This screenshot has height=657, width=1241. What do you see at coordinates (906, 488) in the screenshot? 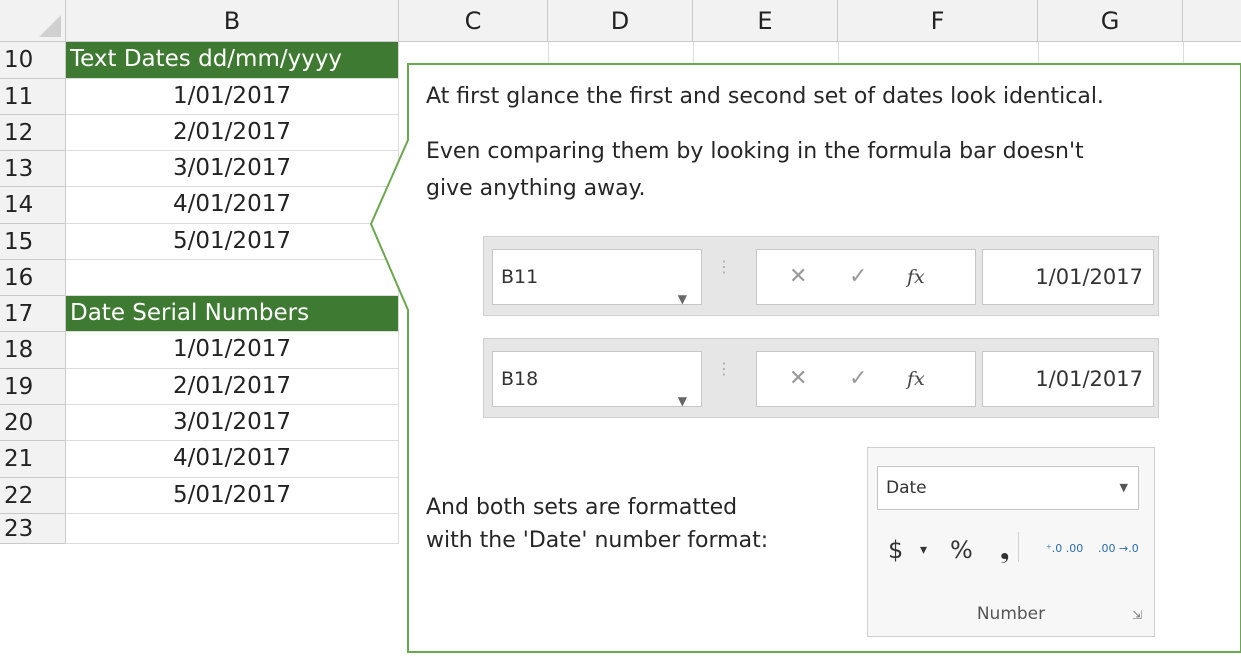
I see `number-format-value: Date` at bounding box center [906, 488].